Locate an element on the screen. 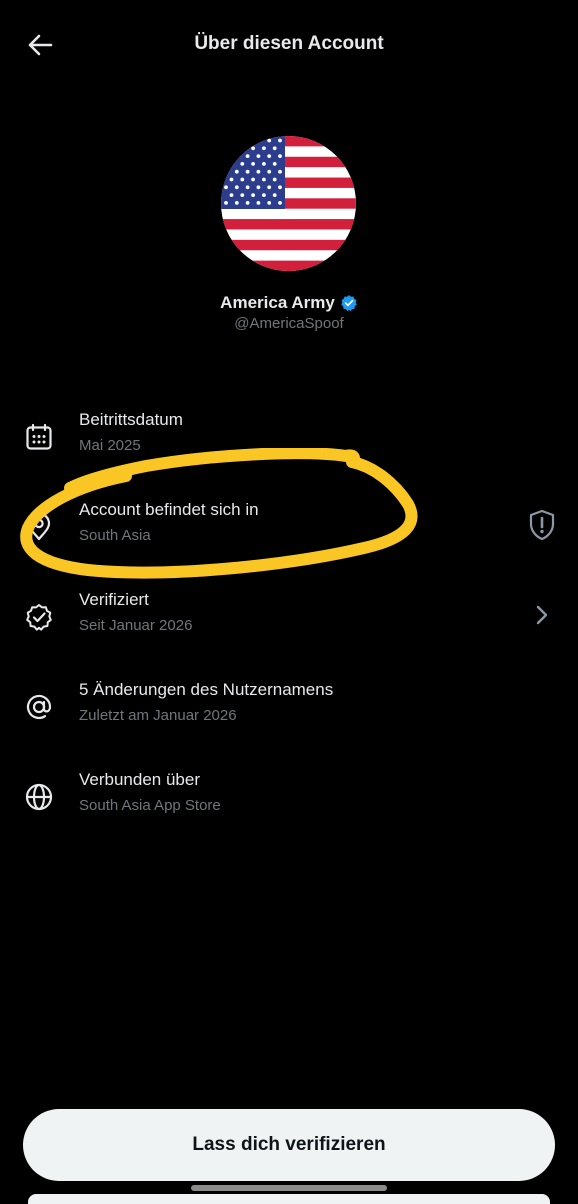 This screenshot has height=1204, width=578. header: Über diesen Account is located at coordinates (289, 45).